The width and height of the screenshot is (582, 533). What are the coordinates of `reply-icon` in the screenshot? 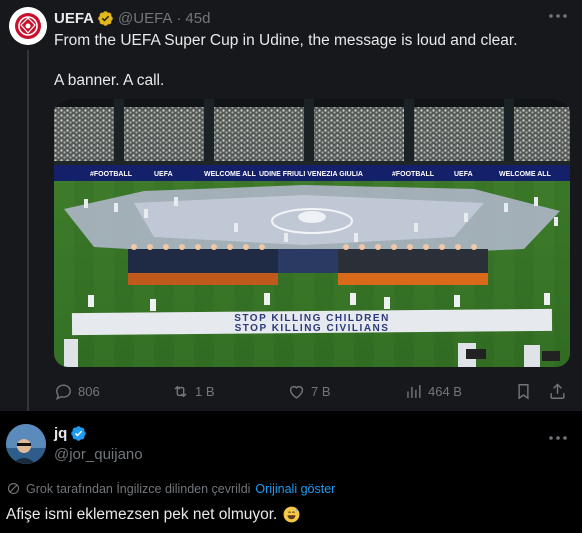 It's located at (63, 392).